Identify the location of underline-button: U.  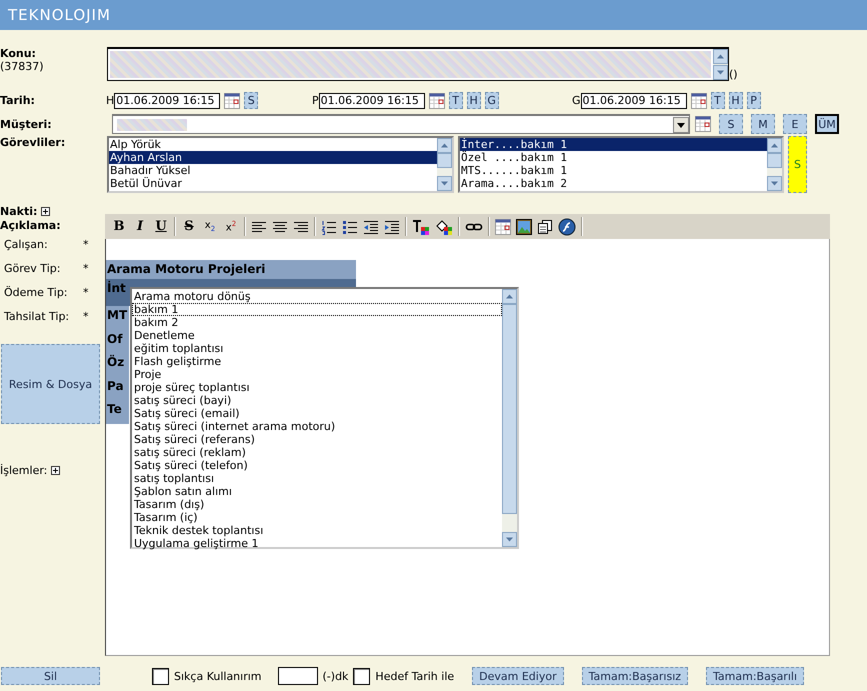
(161, 226).